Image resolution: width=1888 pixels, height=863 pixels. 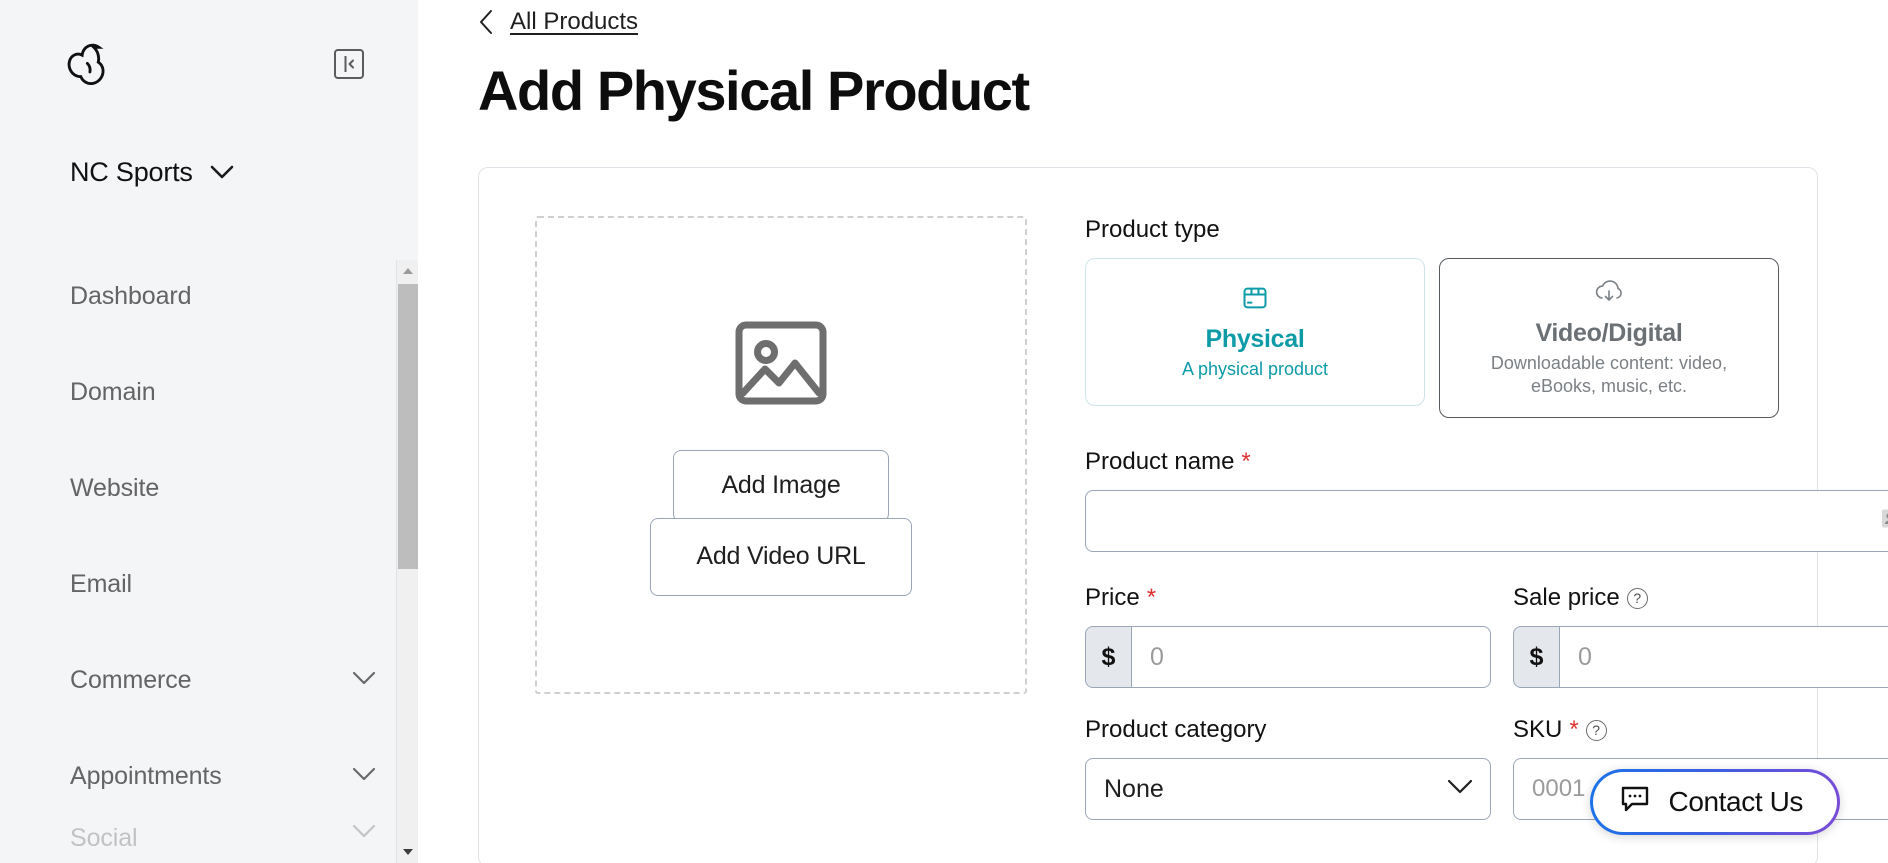 I want to click on sale-price-column: Sale price ? $, so click(x=1700, y=636).